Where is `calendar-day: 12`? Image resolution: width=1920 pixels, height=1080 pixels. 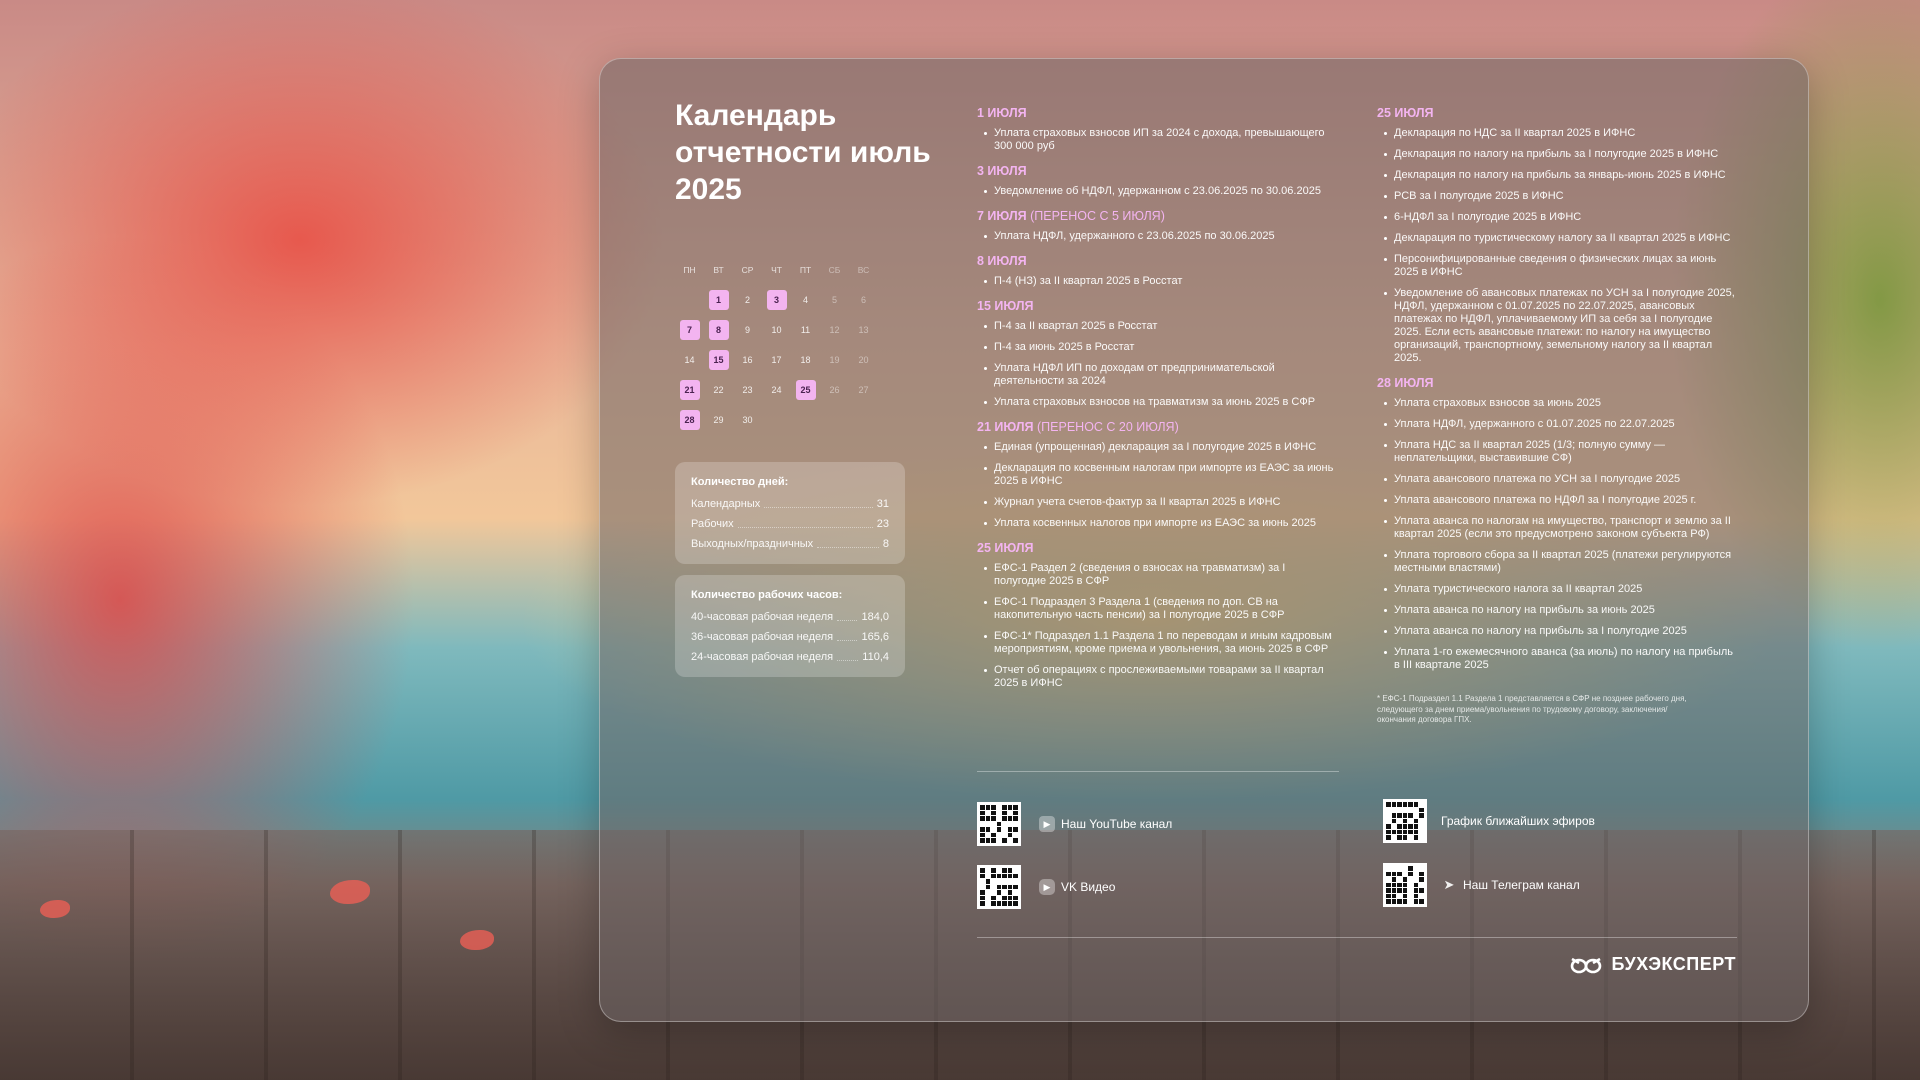 calendar-day: 12 is located at coordinates (834, 330).